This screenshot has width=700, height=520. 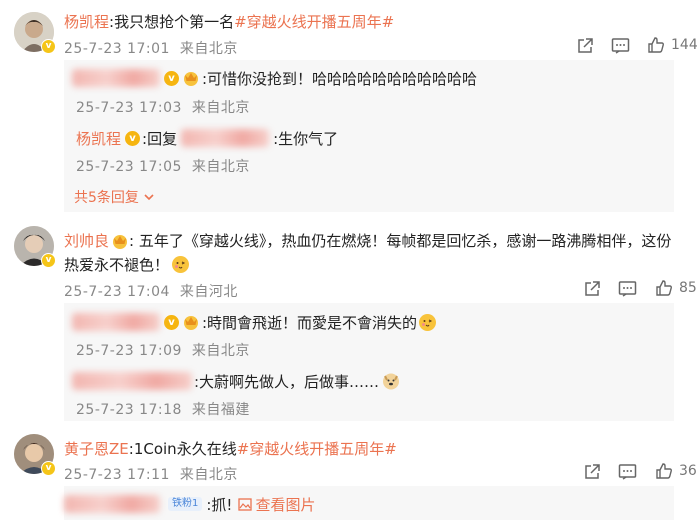 I want to click on comment-meta: 25-7-23 17:04 来自河北, so click(x=151, y=291).